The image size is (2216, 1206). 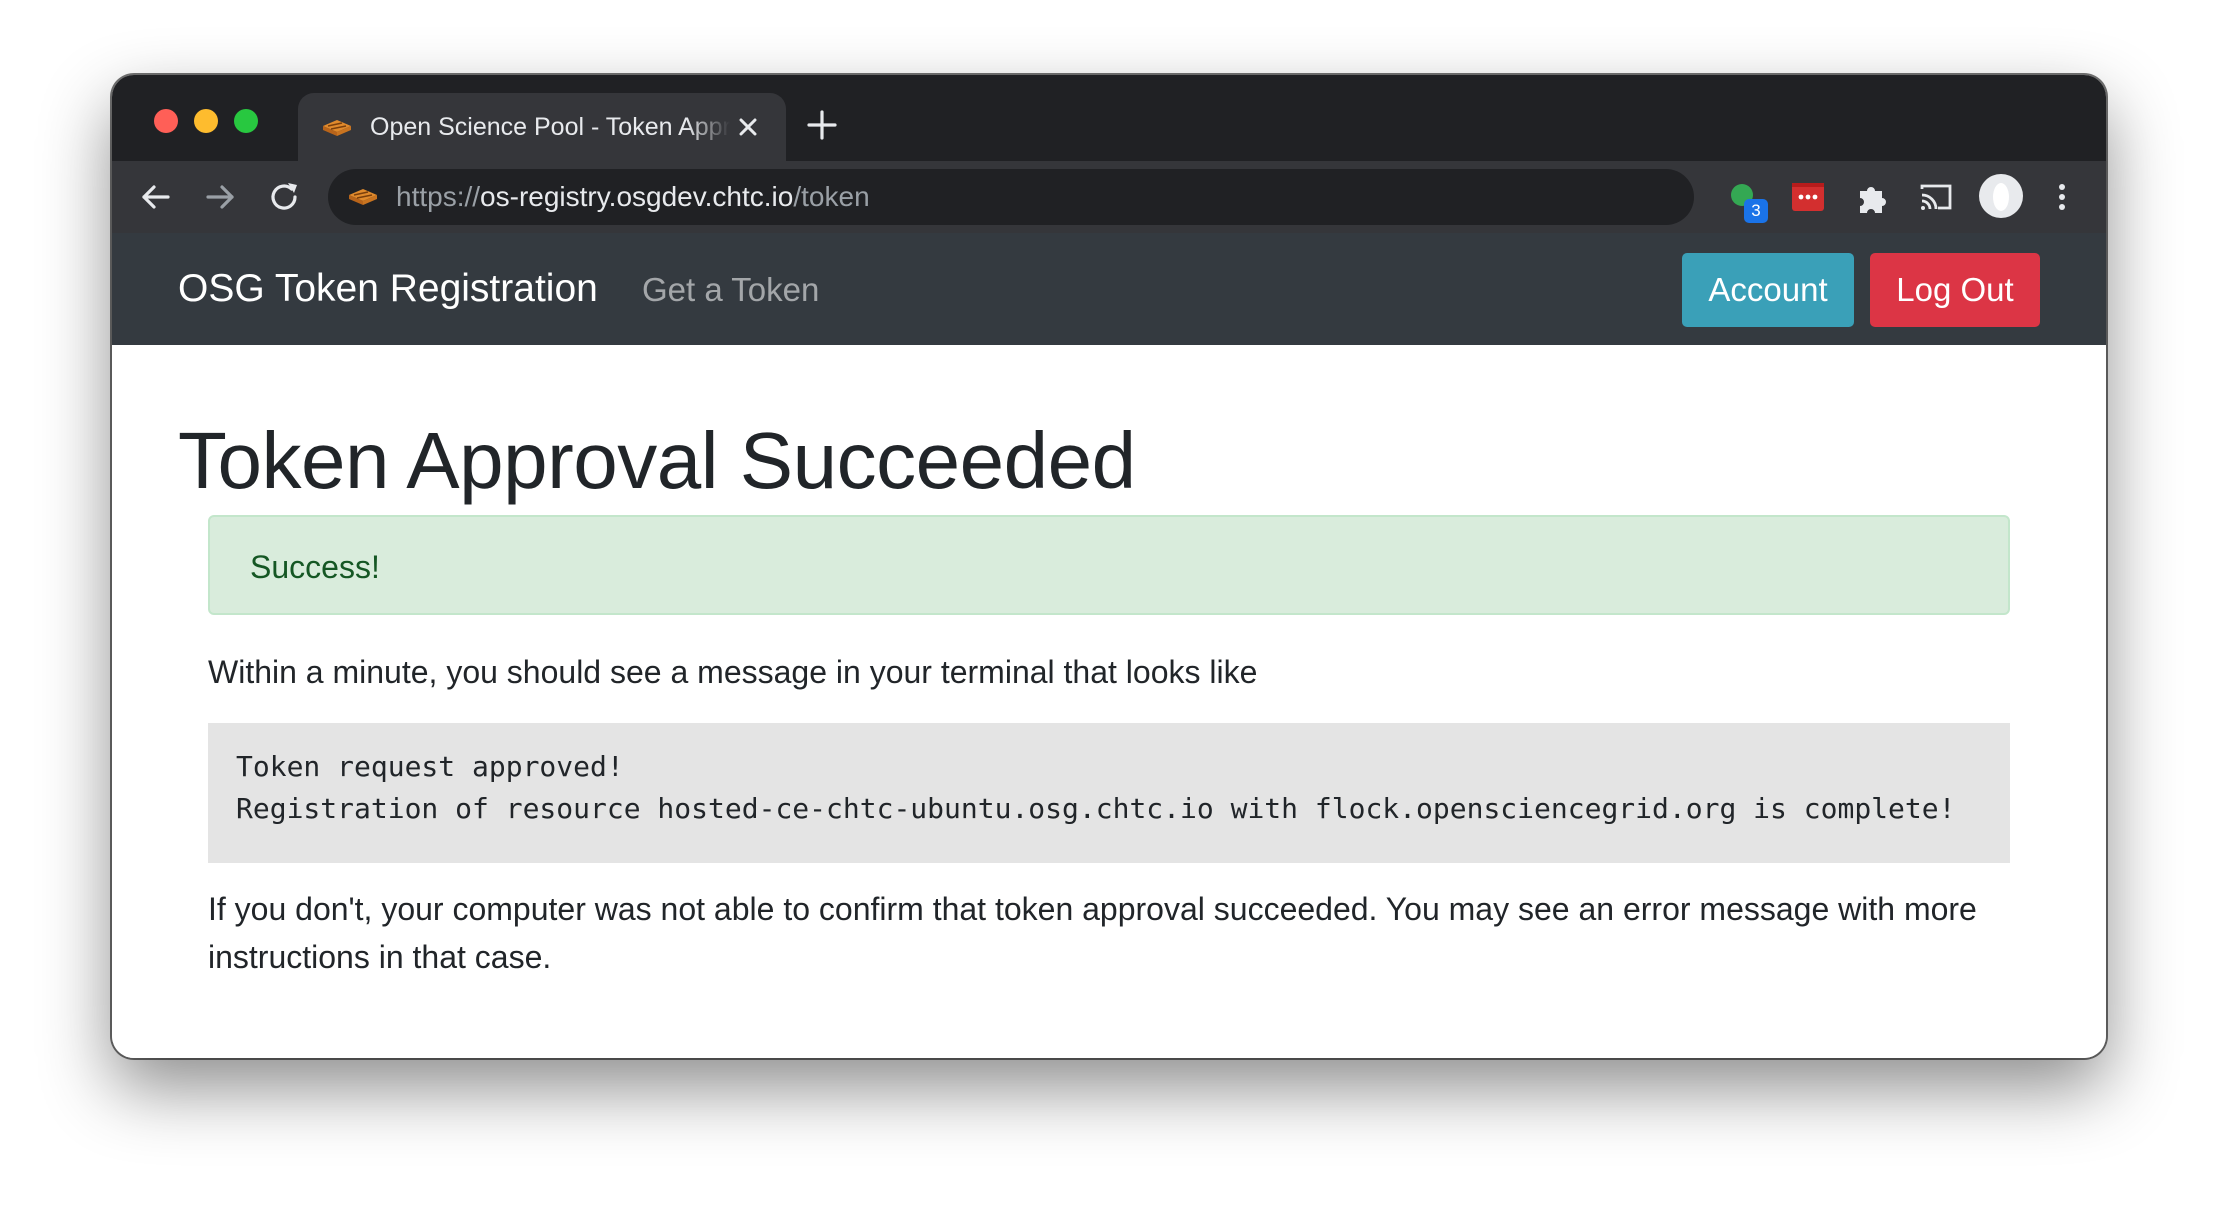 What do you see at coordinates (315, 567) in the screenshot?
I see `alert-message: Success!` at bounding box center [315, 567].